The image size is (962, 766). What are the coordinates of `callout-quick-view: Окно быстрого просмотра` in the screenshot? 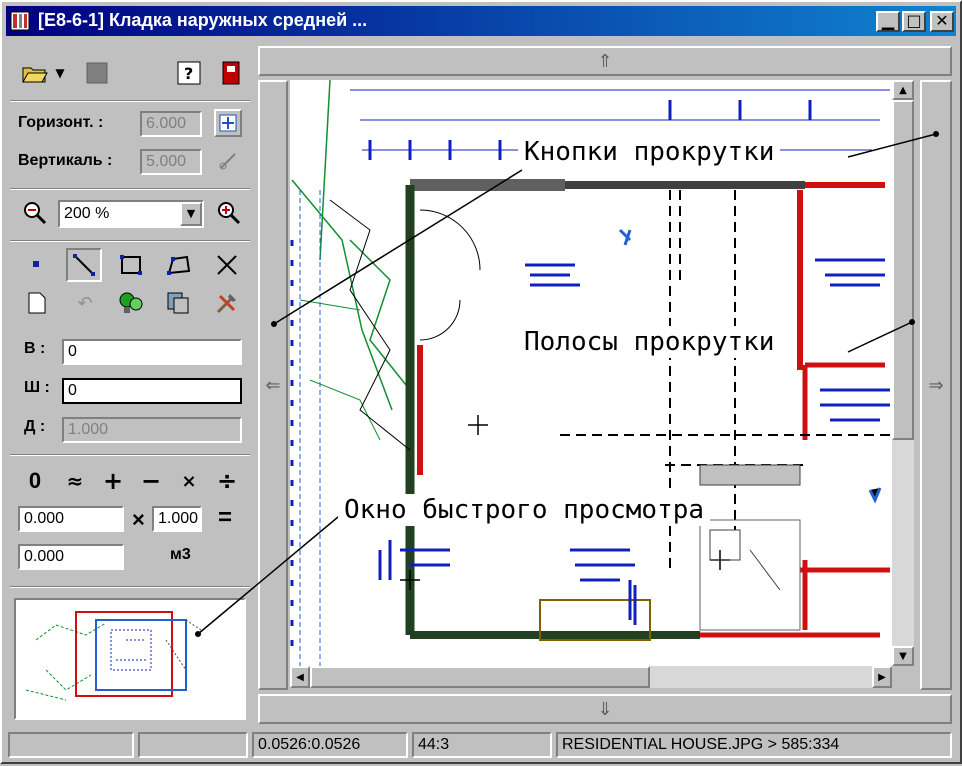 It's located at (524, 510).